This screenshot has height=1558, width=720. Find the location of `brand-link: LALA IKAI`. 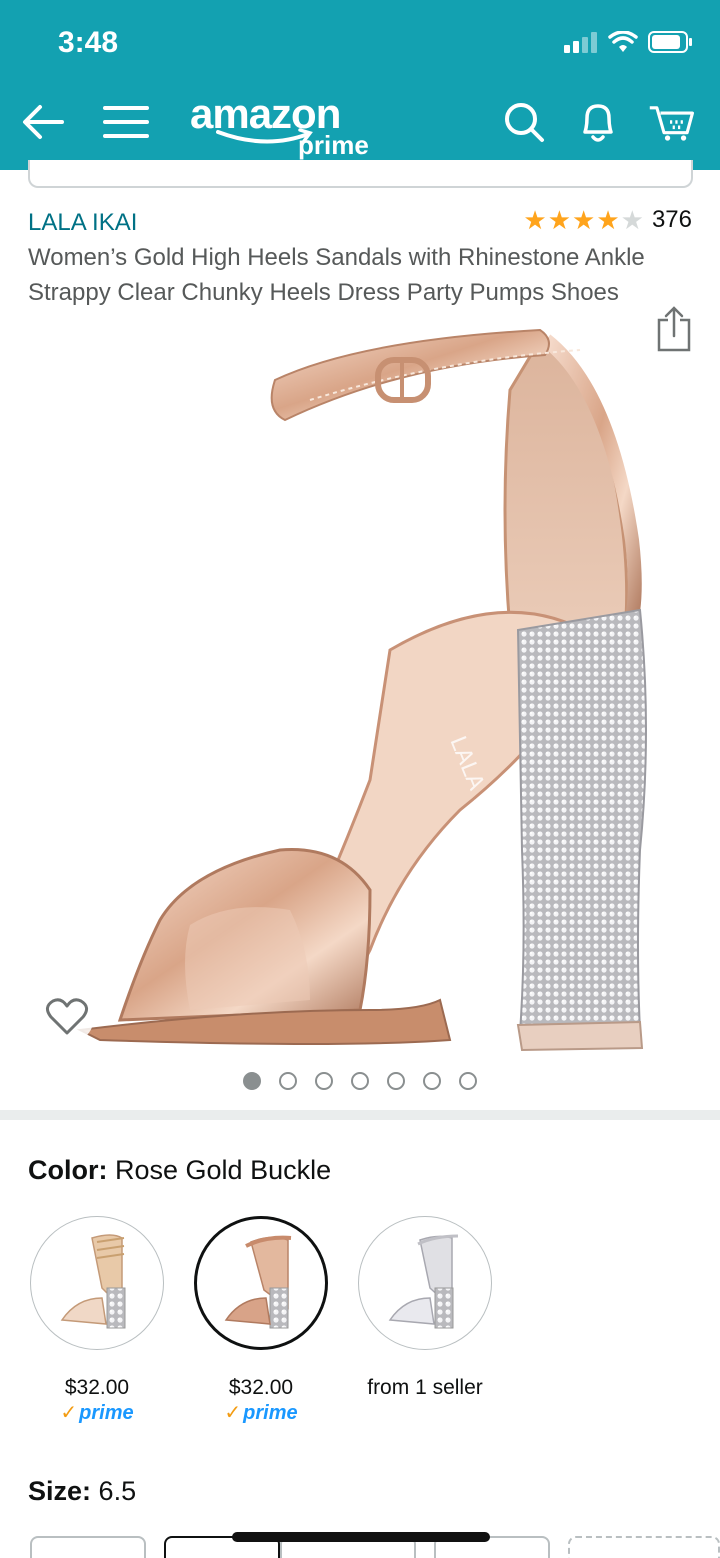

brand-link: LALA IKAI is located at coordinates (82, 223).